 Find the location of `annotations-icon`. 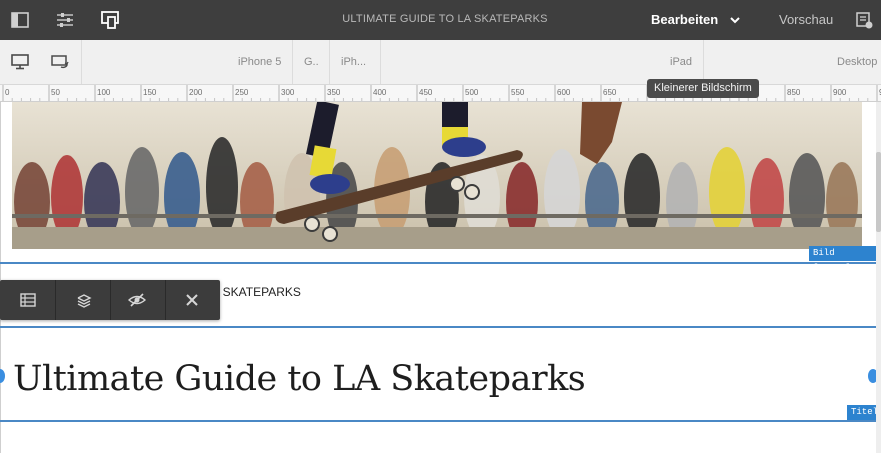

annotations-icon is located at coordinates (864, 20).